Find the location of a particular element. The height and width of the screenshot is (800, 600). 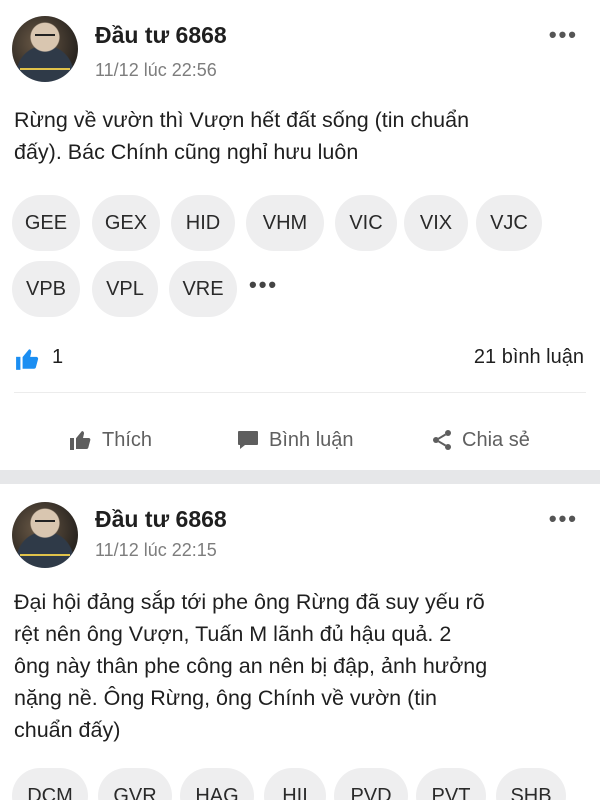

thumbs-up-outline-icon is located at coordinates (80, 440).